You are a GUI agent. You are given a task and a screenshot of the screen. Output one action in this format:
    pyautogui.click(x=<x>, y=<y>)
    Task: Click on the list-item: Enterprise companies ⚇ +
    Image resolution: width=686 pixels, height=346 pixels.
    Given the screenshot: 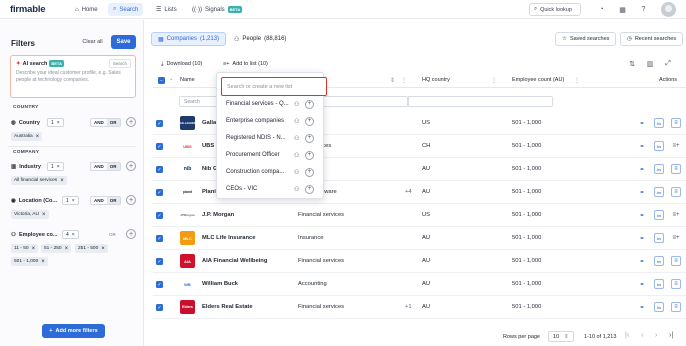 What is the action you would take?
    pyautogui.click(x=273, y=121)
    